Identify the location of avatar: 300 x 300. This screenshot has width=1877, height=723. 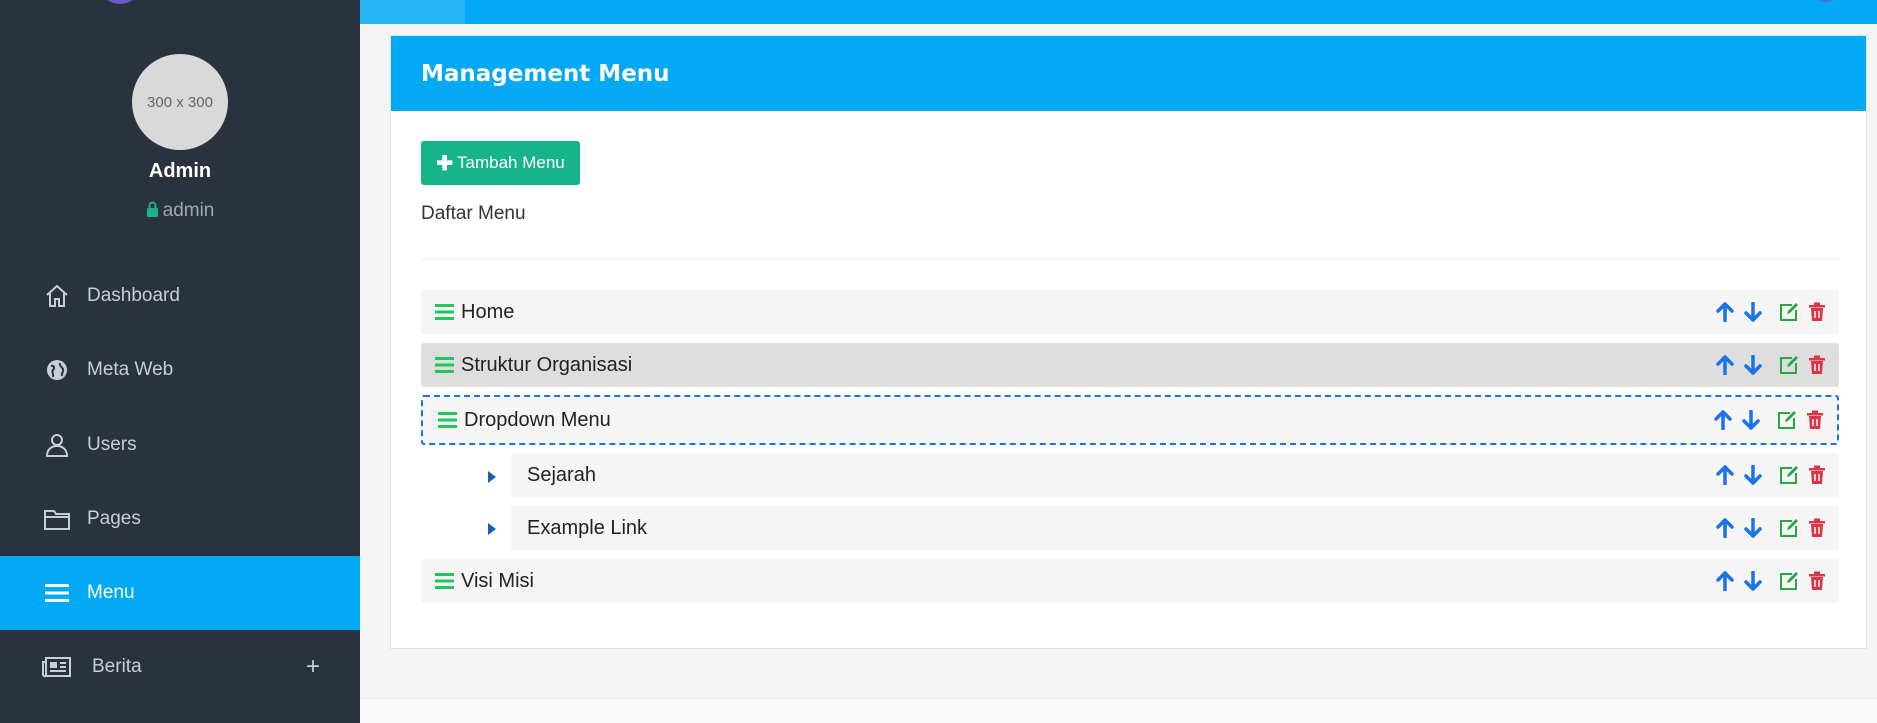
(180, 102).